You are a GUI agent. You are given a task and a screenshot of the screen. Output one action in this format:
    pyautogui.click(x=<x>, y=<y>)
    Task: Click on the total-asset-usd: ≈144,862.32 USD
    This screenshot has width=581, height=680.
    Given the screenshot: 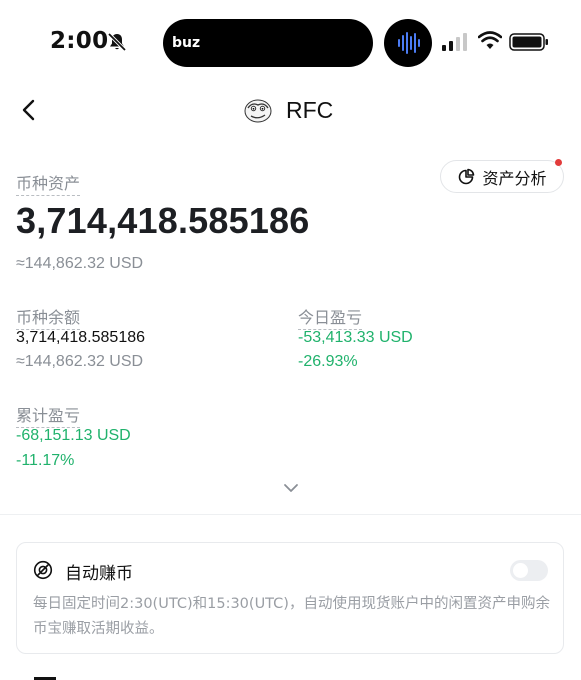 What is the action you would take?
    pyautogui.click(x=80, y=263)
    